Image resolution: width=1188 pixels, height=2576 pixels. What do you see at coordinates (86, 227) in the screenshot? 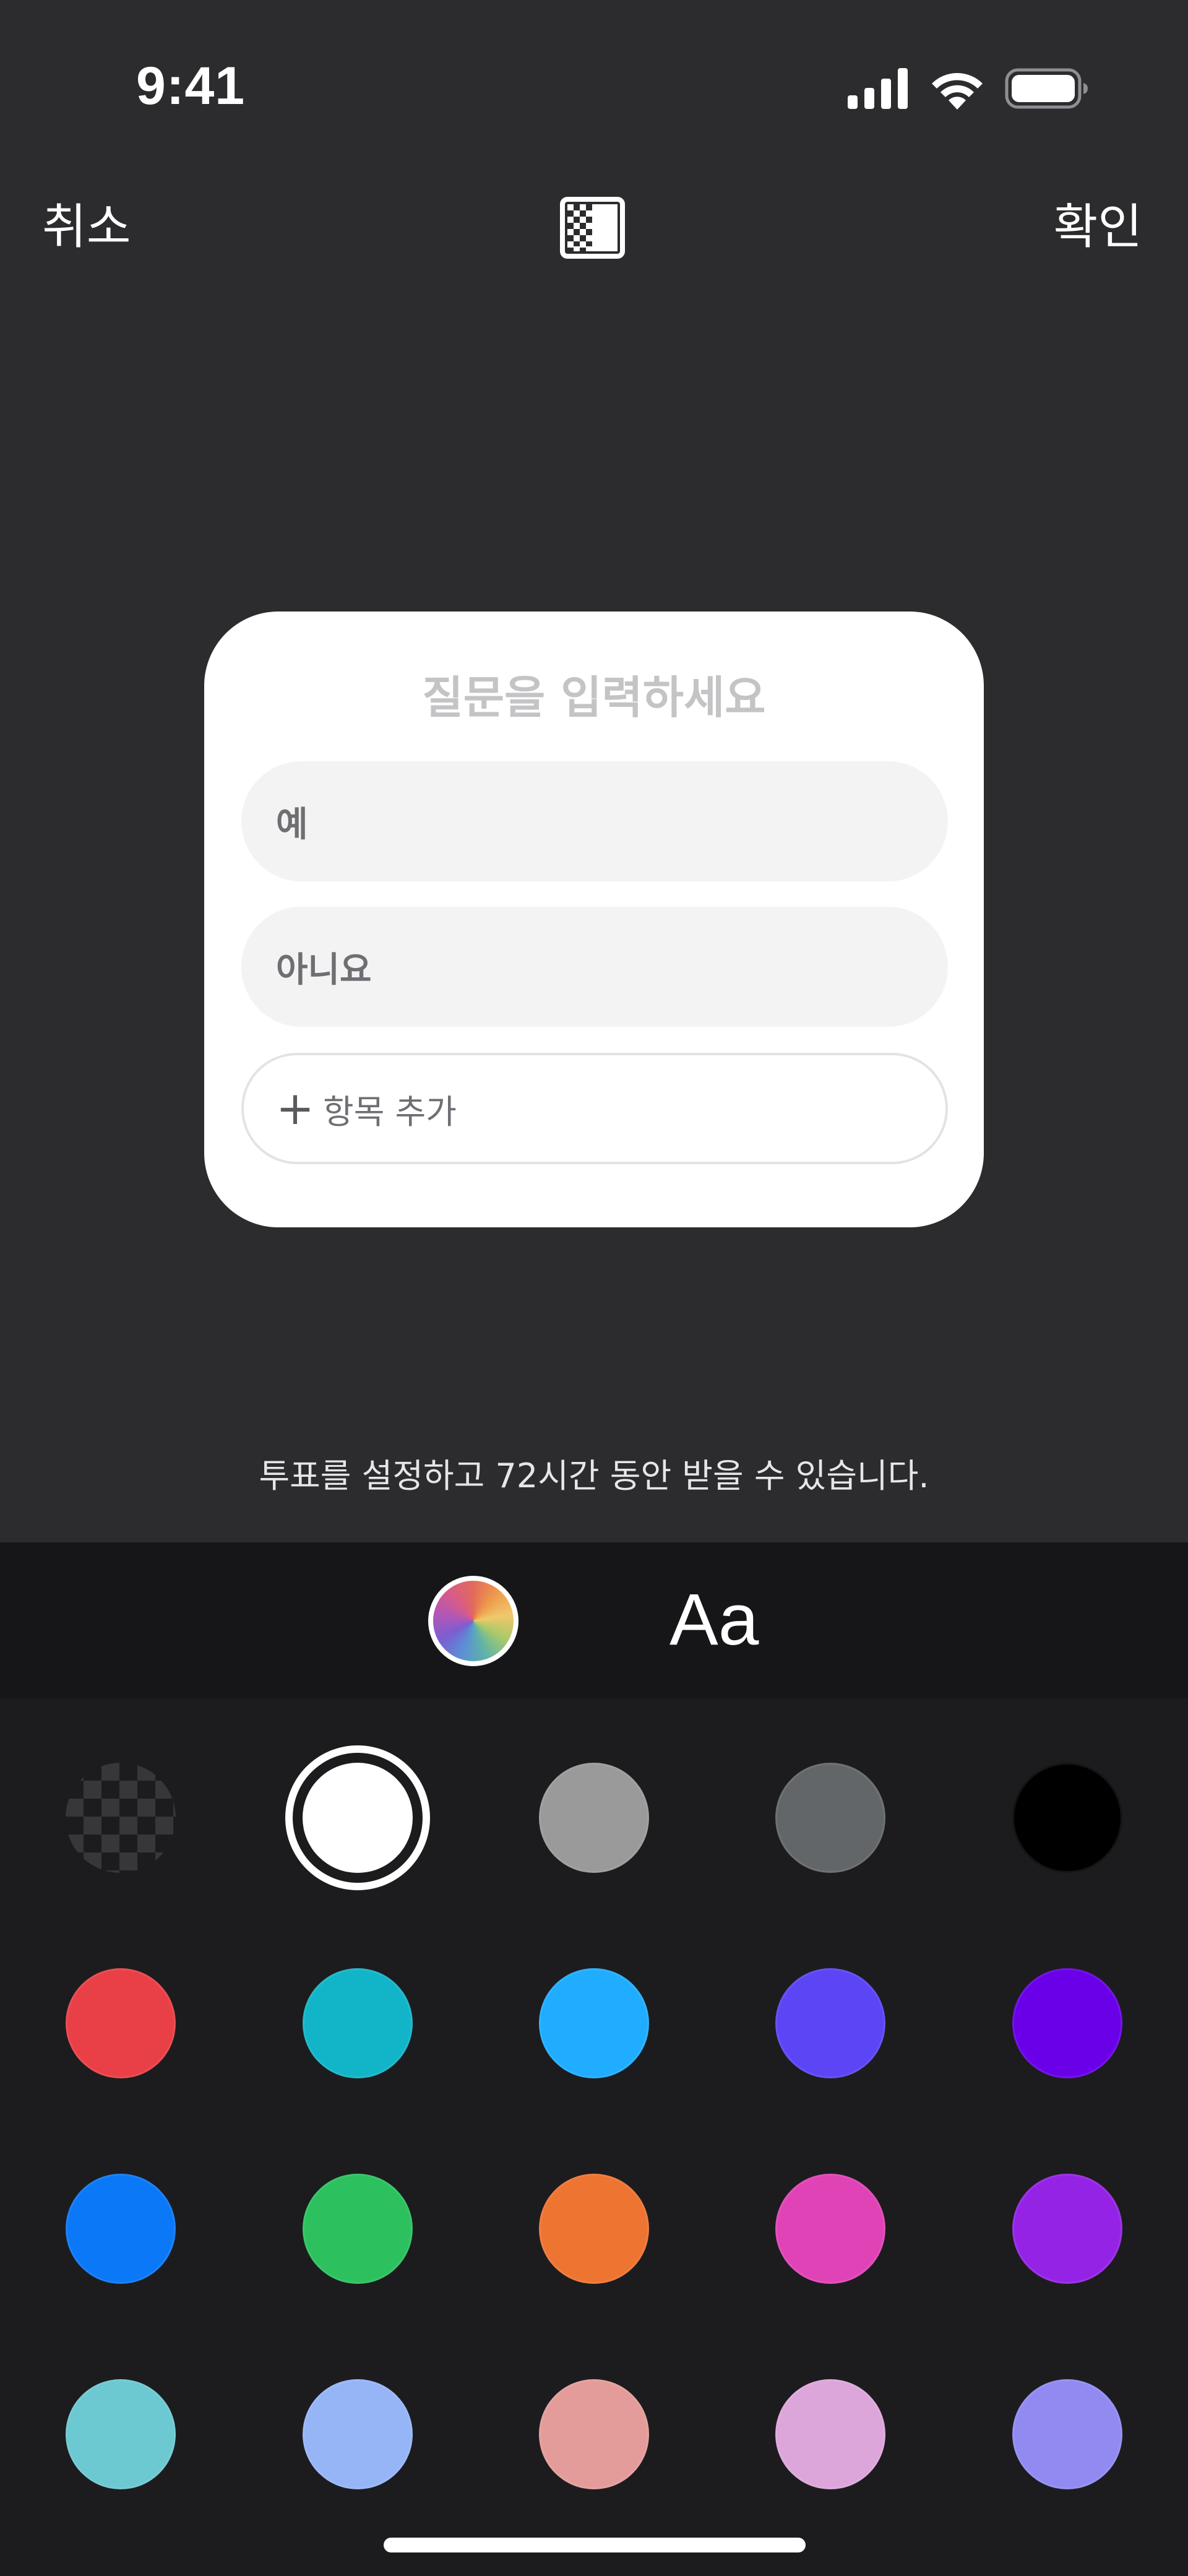
I see `cancel-button: 취소` at bounding box center [86, 227].